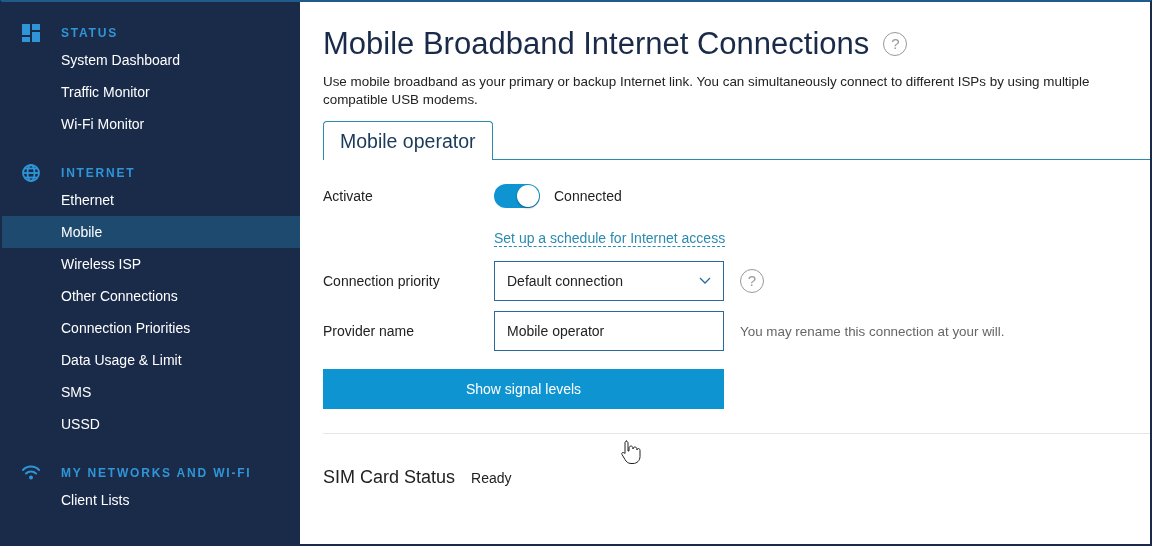 The image size is (1152, 546). I want to click on priority-dropdown: Default connection, so click(609, 281).